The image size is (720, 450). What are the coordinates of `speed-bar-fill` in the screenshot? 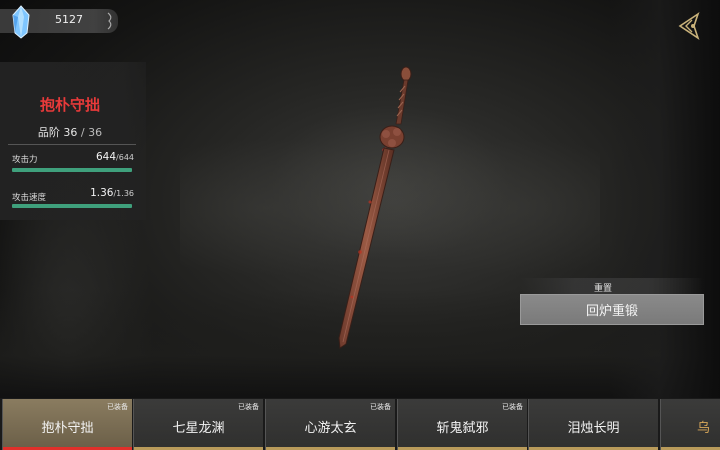 It's located at (72, 206).